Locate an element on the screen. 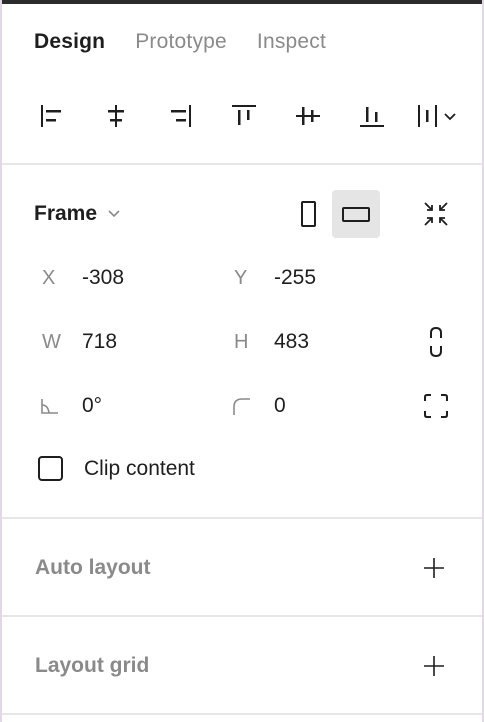 This screenshot has width=484, height=722. add-layout-grid-button is located at coordinates (434, 666).